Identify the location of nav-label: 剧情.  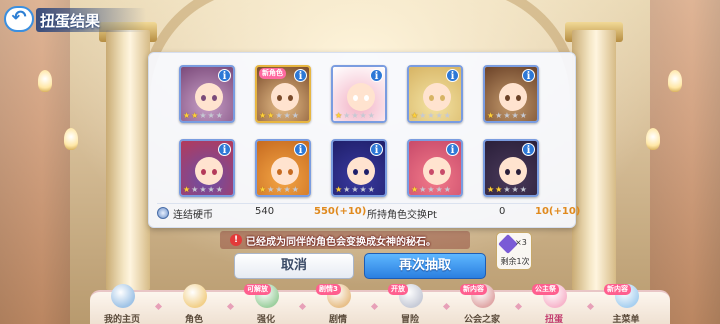
(337, 319).